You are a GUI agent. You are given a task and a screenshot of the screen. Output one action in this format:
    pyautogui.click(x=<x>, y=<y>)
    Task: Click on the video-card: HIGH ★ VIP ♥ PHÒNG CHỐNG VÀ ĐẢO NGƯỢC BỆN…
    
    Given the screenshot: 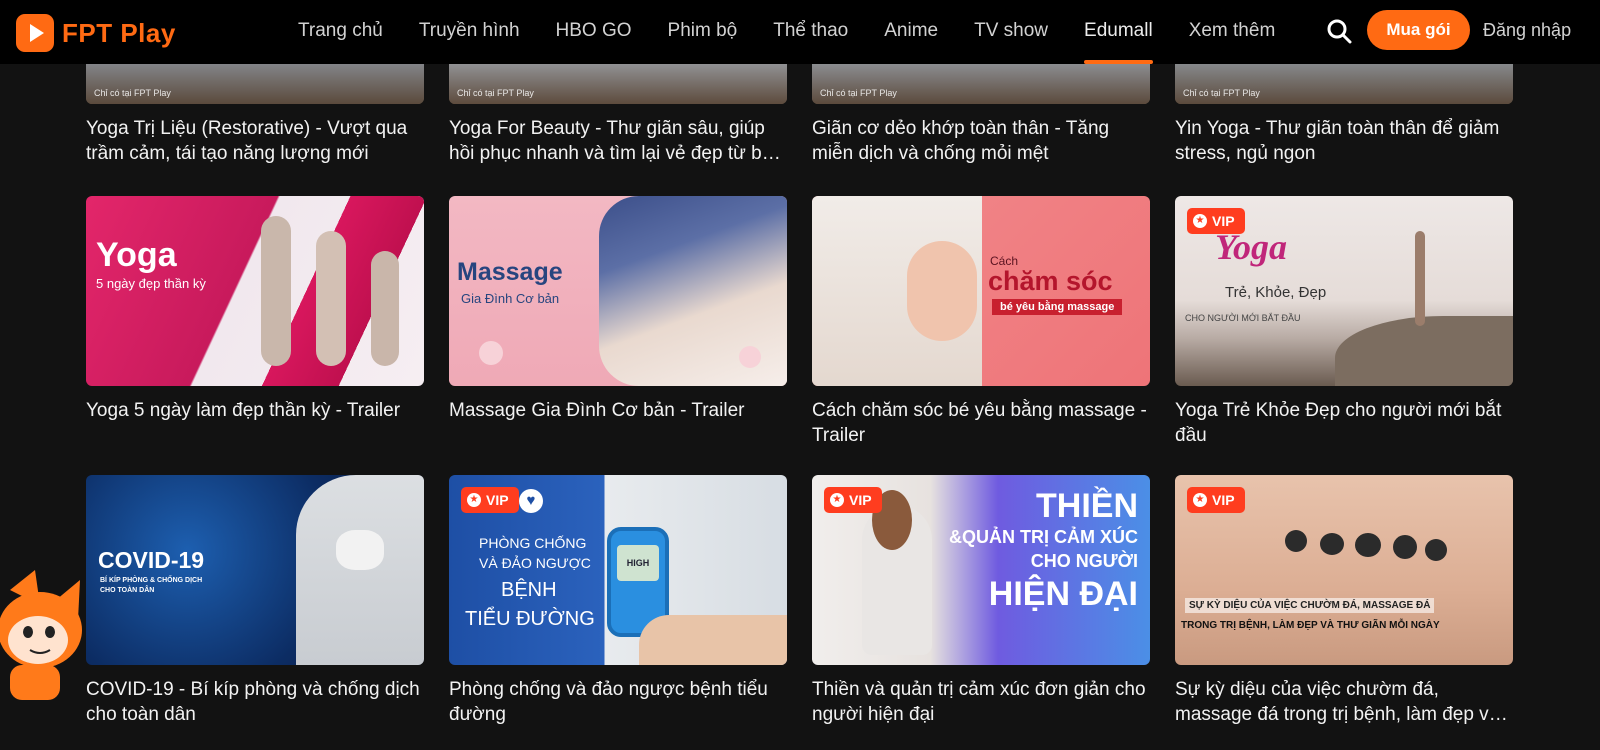 What is the action you would take?
    pyautogui.click(x=618, y=601)
    